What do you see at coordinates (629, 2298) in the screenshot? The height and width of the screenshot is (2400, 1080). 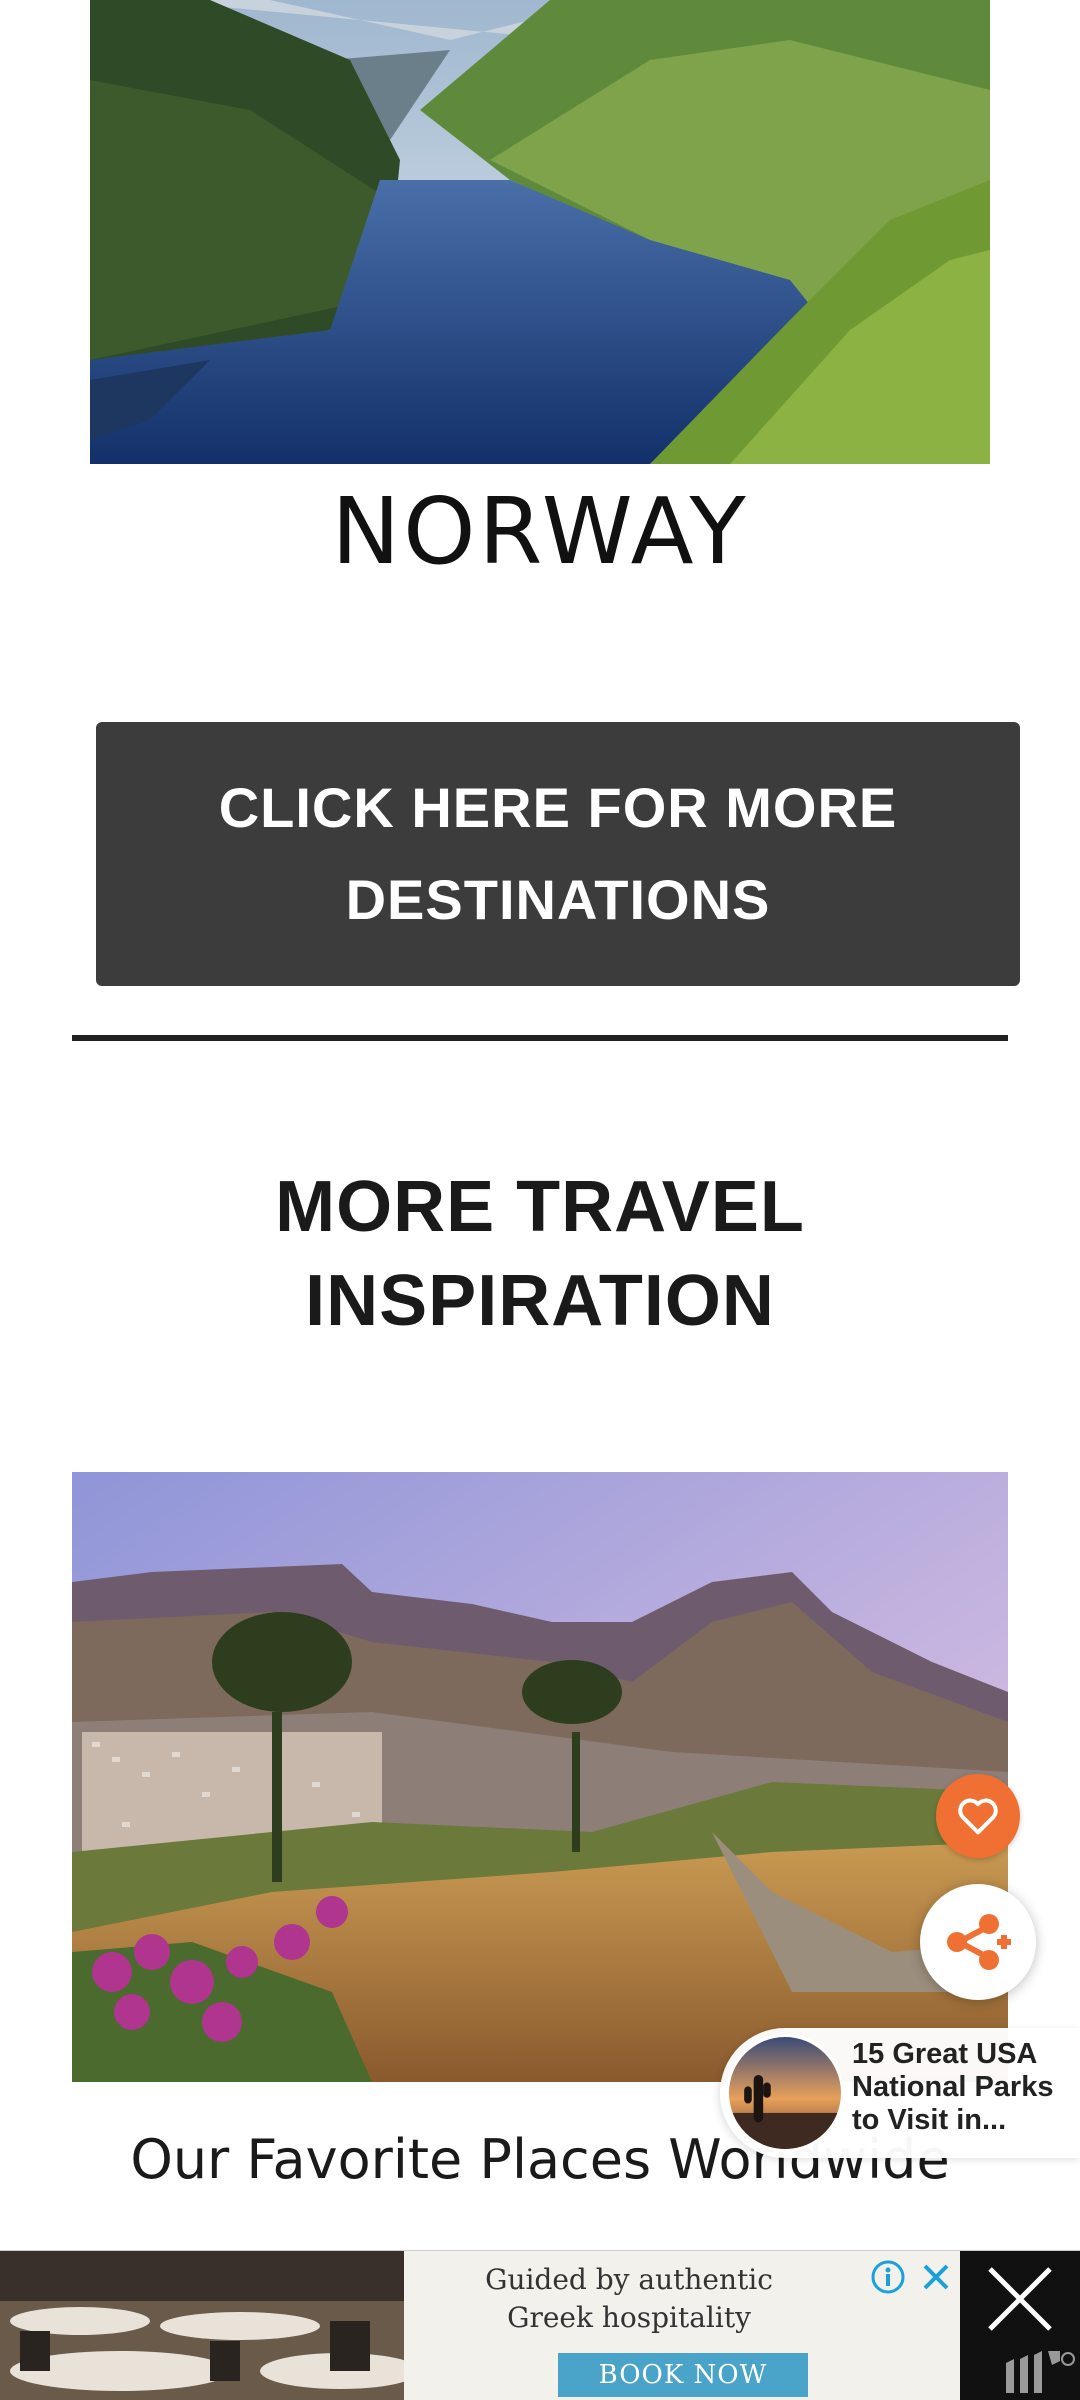 I see `ad-headline: Guided by authentic Greek hospitality` at bounding box center [629, 2298].